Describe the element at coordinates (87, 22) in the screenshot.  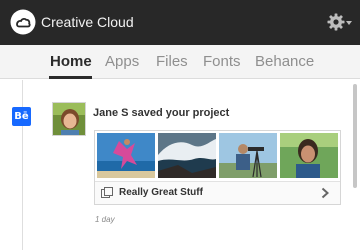
I see `app-title: Creative Cloud` at that location.